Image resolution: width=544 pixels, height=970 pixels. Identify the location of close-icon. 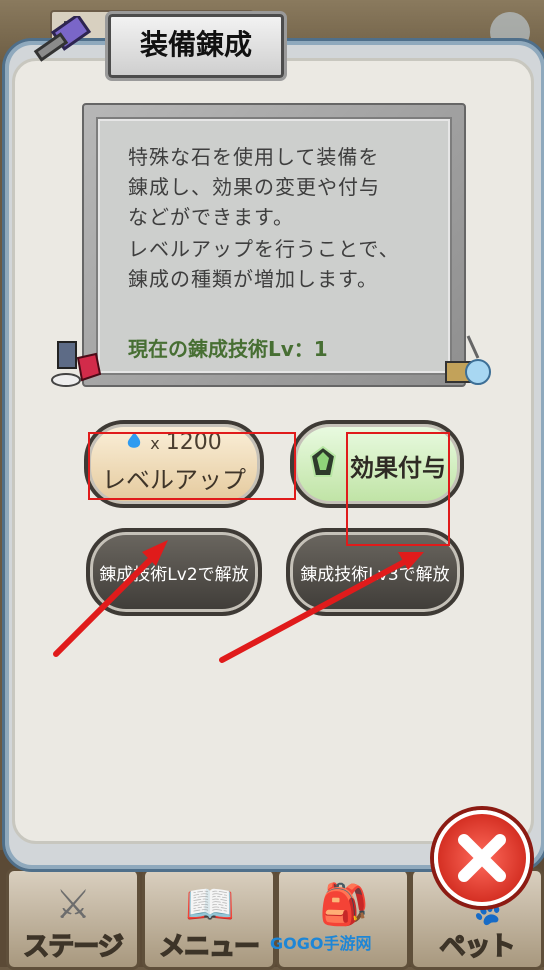
(482, 858).